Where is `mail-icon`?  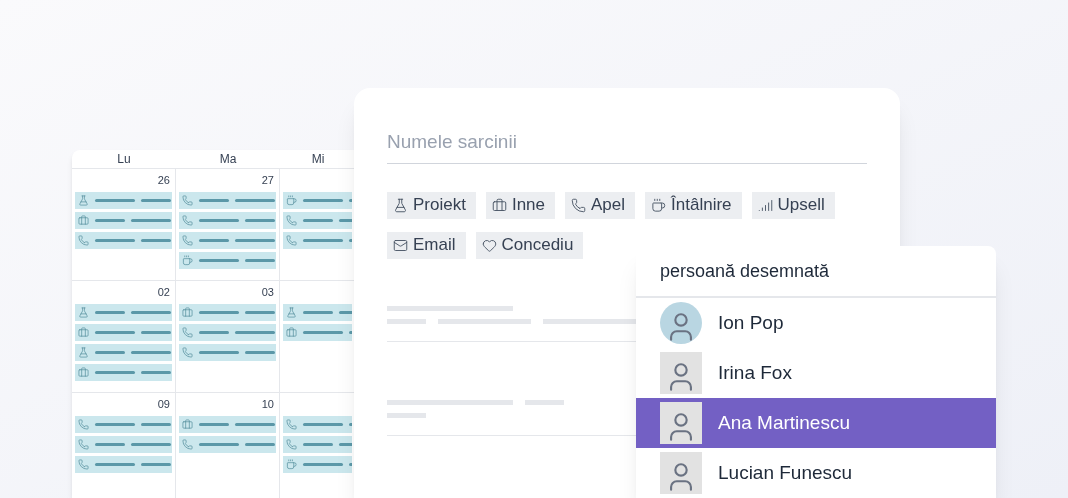 mail-icon is located at coordinates (400, 245).